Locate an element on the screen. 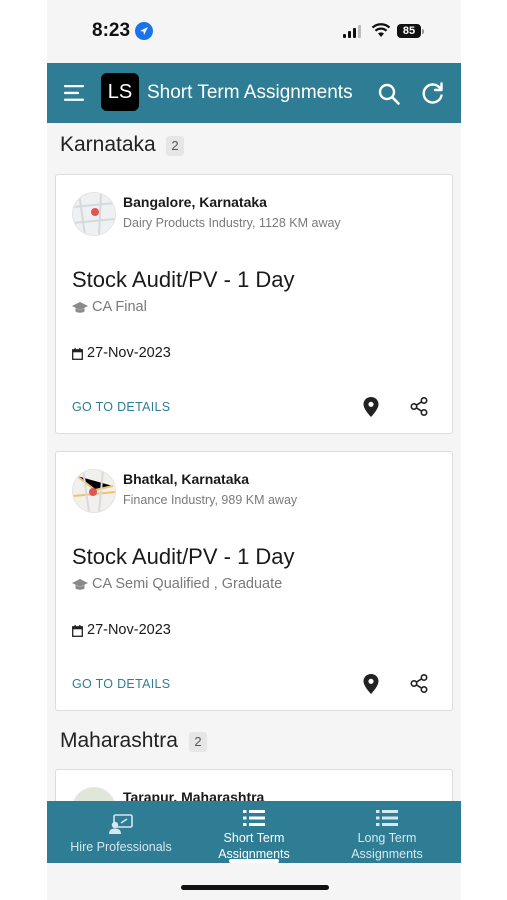 The height and width of the screenshot is (900, 507). qualification-text: CA Semi Qualified , Graduate is located at coordinates (187, 584).